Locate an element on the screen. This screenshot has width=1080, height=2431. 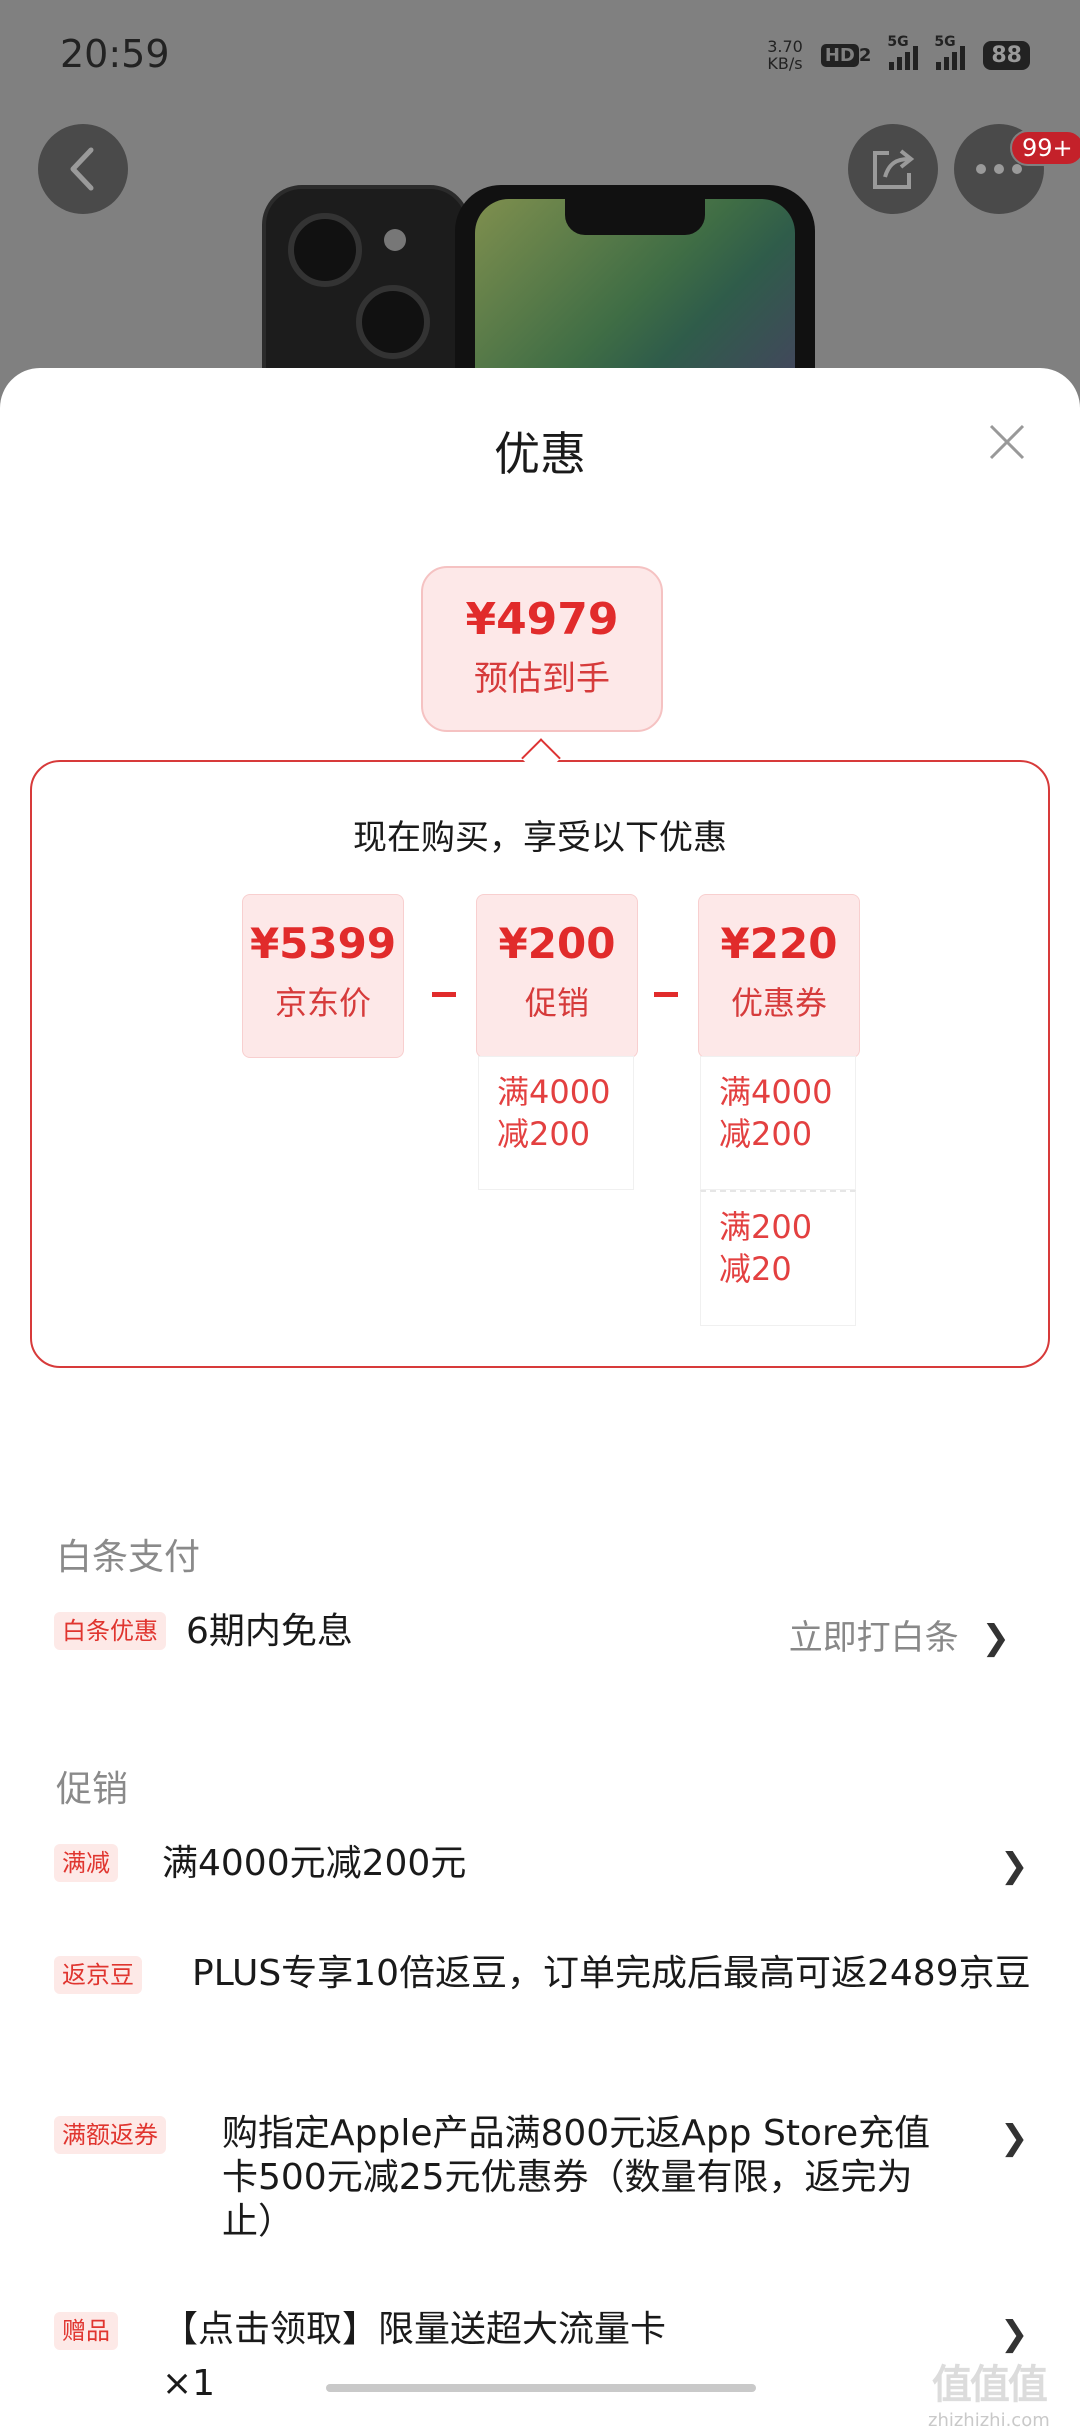
coupon-condition: 满4000 减200 is located at coordinates (778, 1123).